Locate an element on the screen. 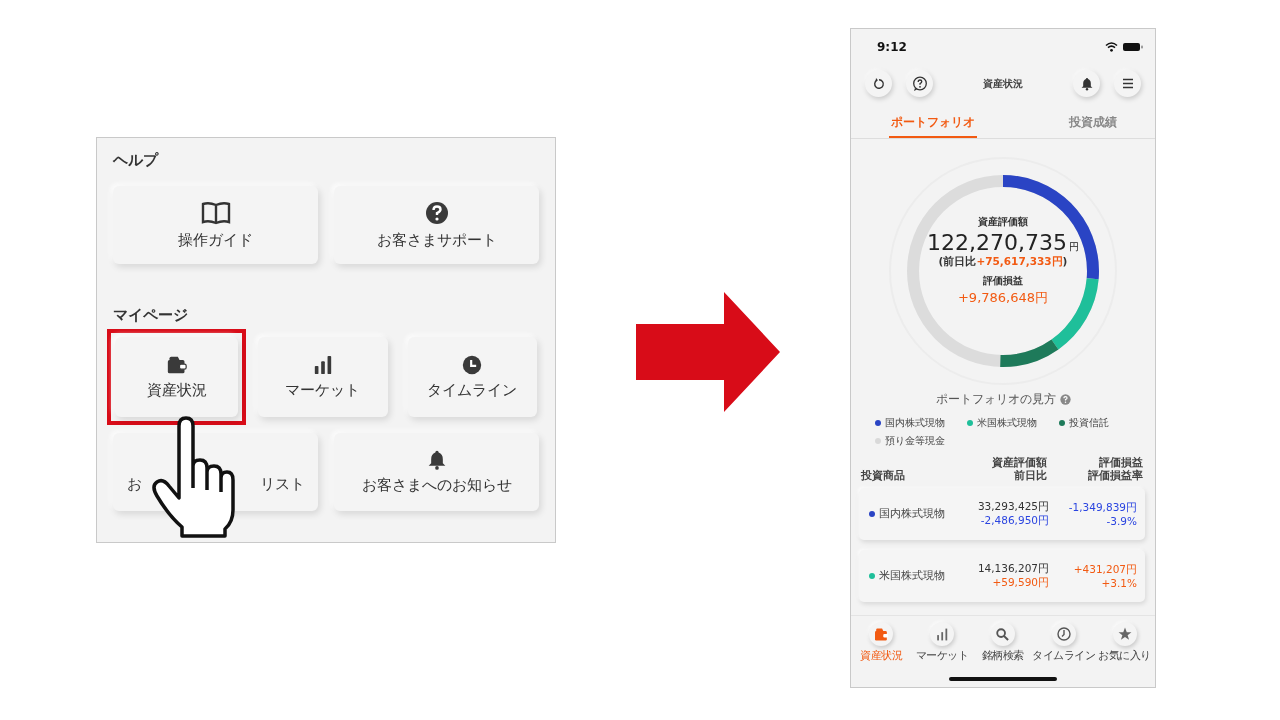 This screenshot has width=1280, height=720. holding-row: 米国株式現物 14,136,207円 +59,590円 +431,207円 +3.1% is located at coordinates (1002, 576).